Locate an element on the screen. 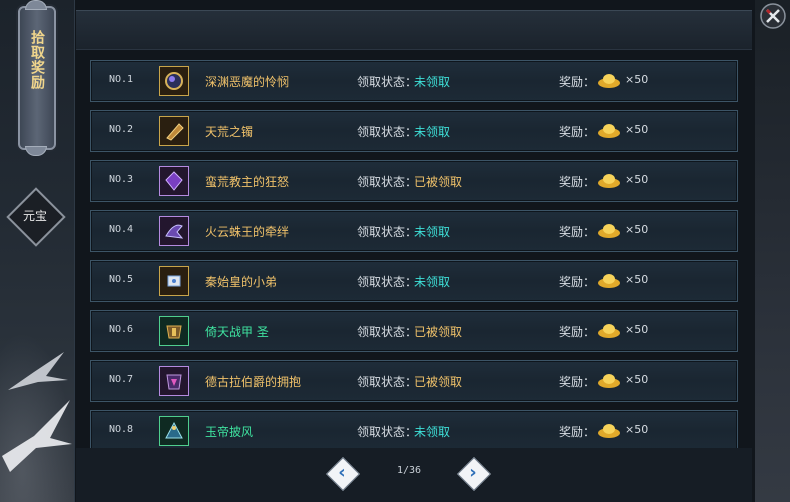 This screenshot has height=502, width=790. item-name: 火云蛛王的牵绊 is located at coordinates (247, 232).